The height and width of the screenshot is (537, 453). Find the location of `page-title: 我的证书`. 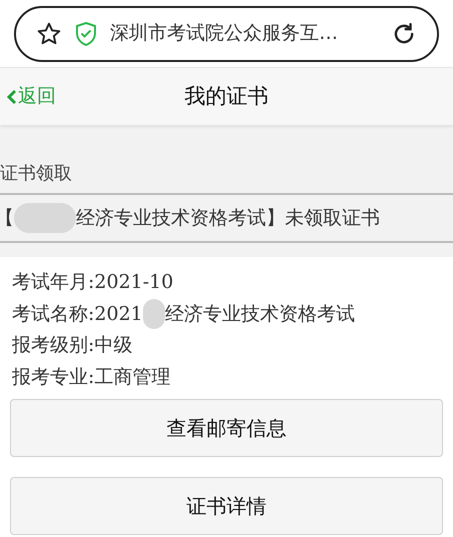

page-title: 我的证书 is located at coordinates (226, 96).